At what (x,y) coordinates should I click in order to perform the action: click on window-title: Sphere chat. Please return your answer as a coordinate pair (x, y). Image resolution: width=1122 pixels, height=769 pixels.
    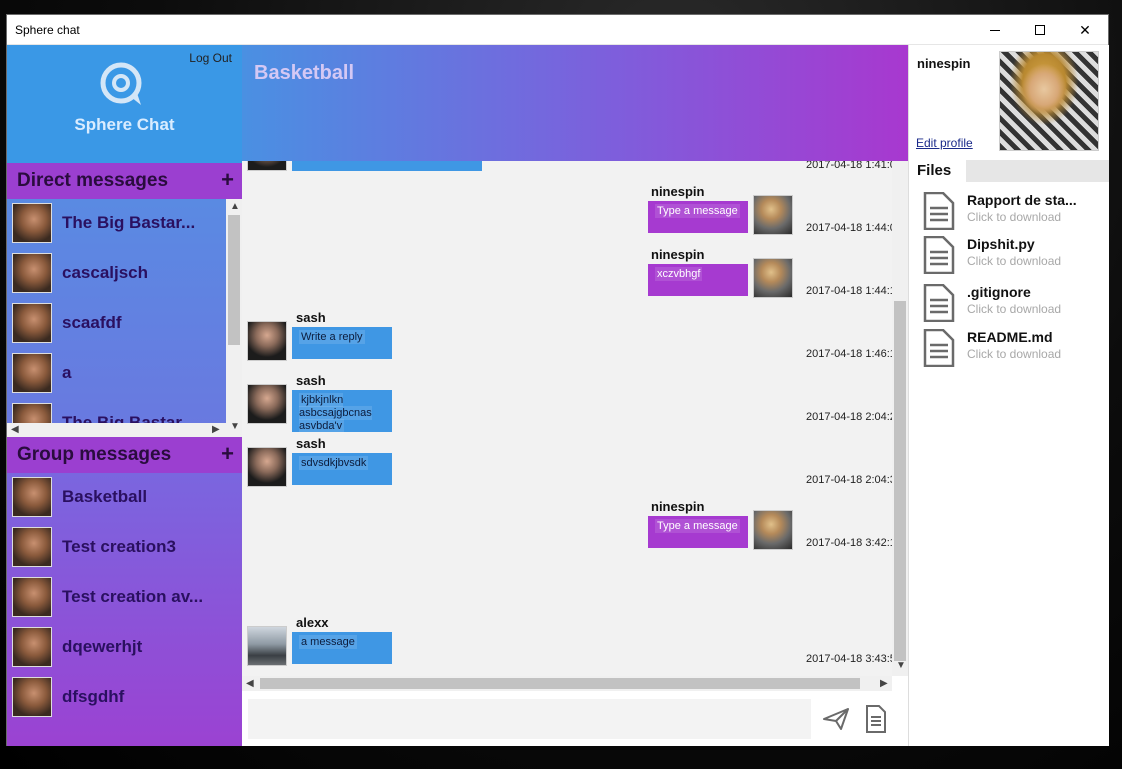
    Looking at the image, I should click on (47, 30).